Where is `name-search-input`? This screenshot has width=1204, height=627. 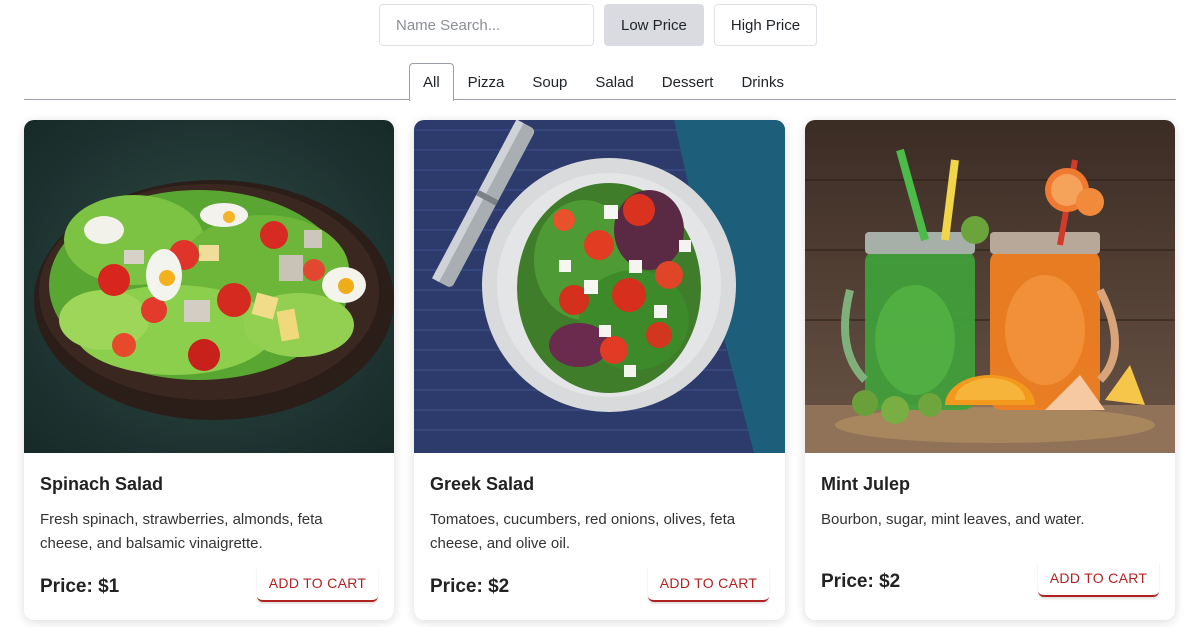
name-search-input is located at coordinates (486, 25).